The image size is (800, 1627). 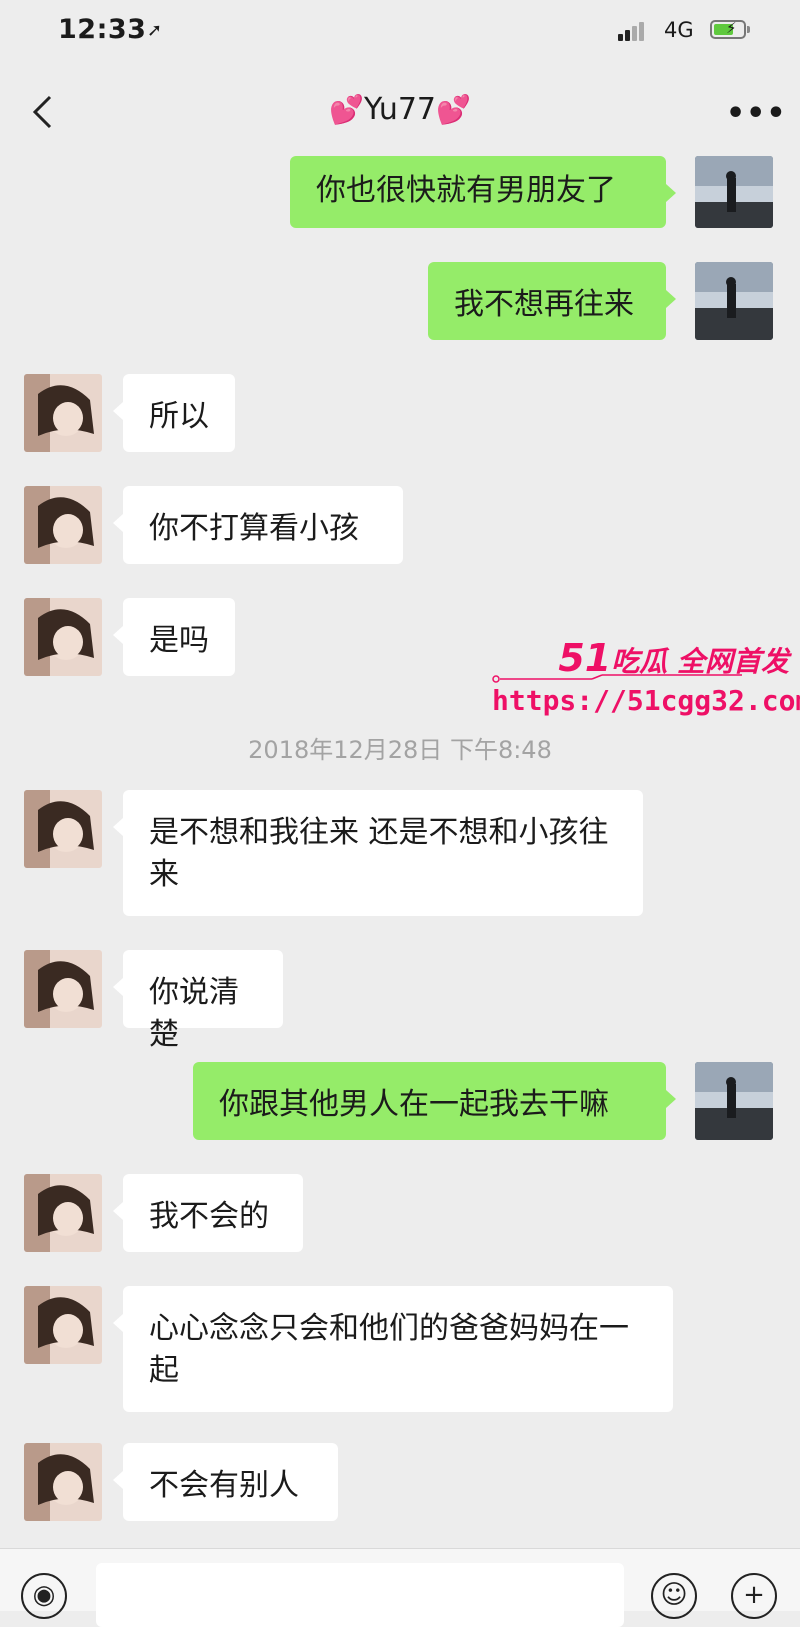 What do you see at coordinates (224, 1485) in the screenshot?
I see `message-text: 不会有别人` at bounding box center [224, 1485].